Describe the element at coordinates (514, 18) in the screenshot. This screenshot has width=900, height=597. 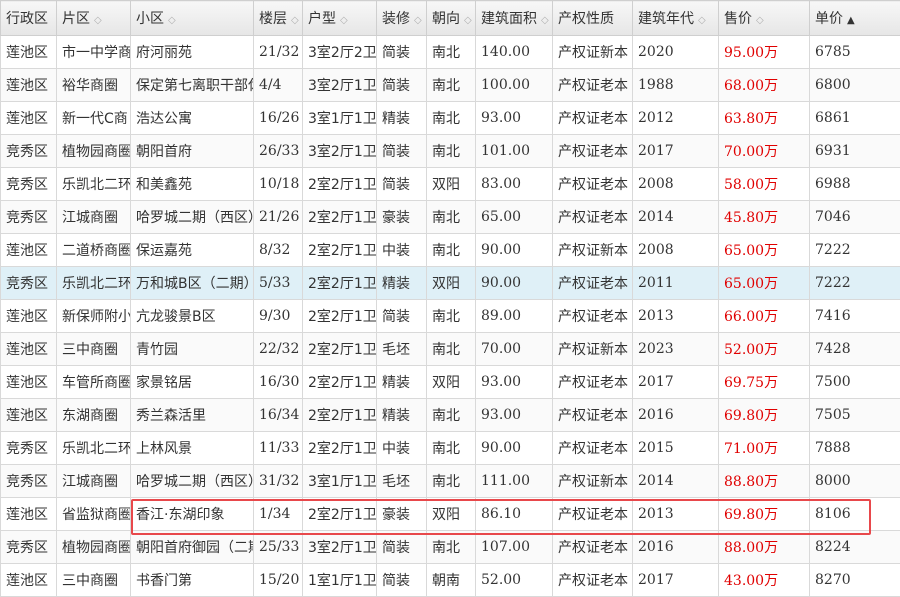
I see `column-header-7: 建筑面积◇` at that location.